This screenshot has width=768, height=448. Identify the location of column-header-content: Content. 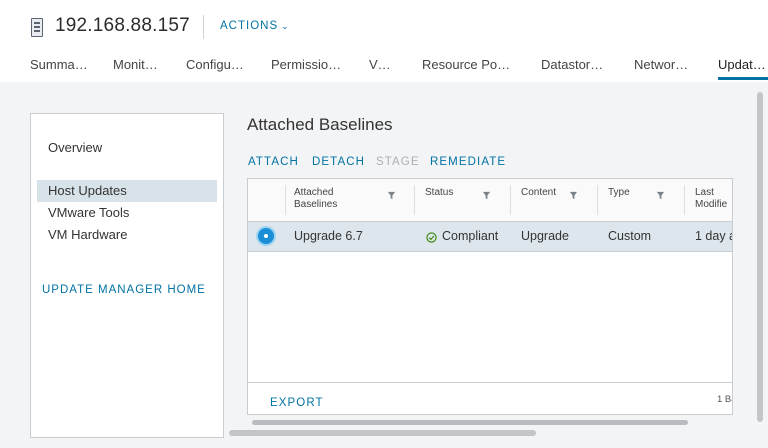
(538, 193).